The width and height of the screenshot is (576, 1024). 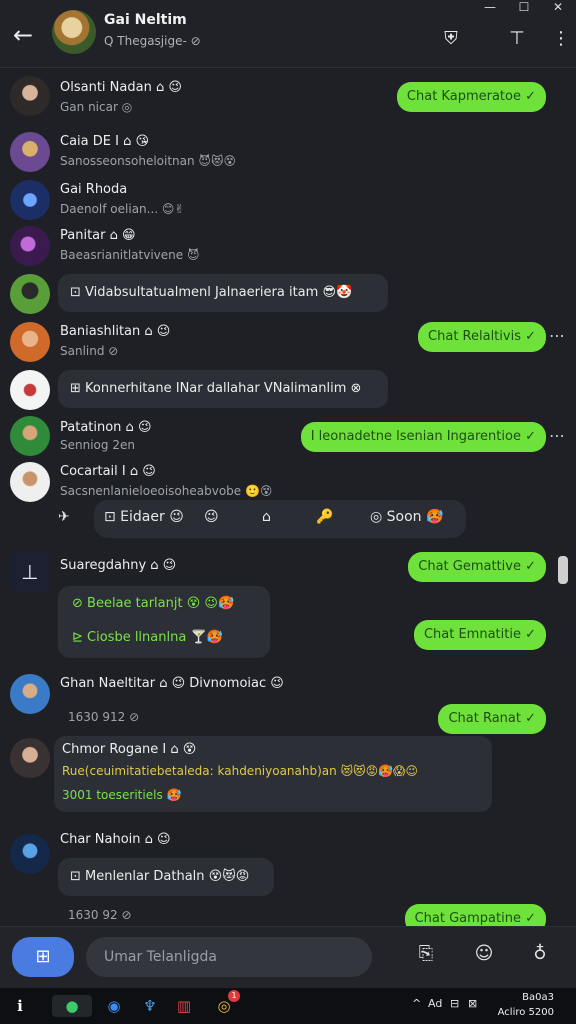 What do you see at coordinates (130, 255) in the screenshot?
I see `message-preview: Baeasrianitlatvivene 😈` at bounding box center [130, 255].